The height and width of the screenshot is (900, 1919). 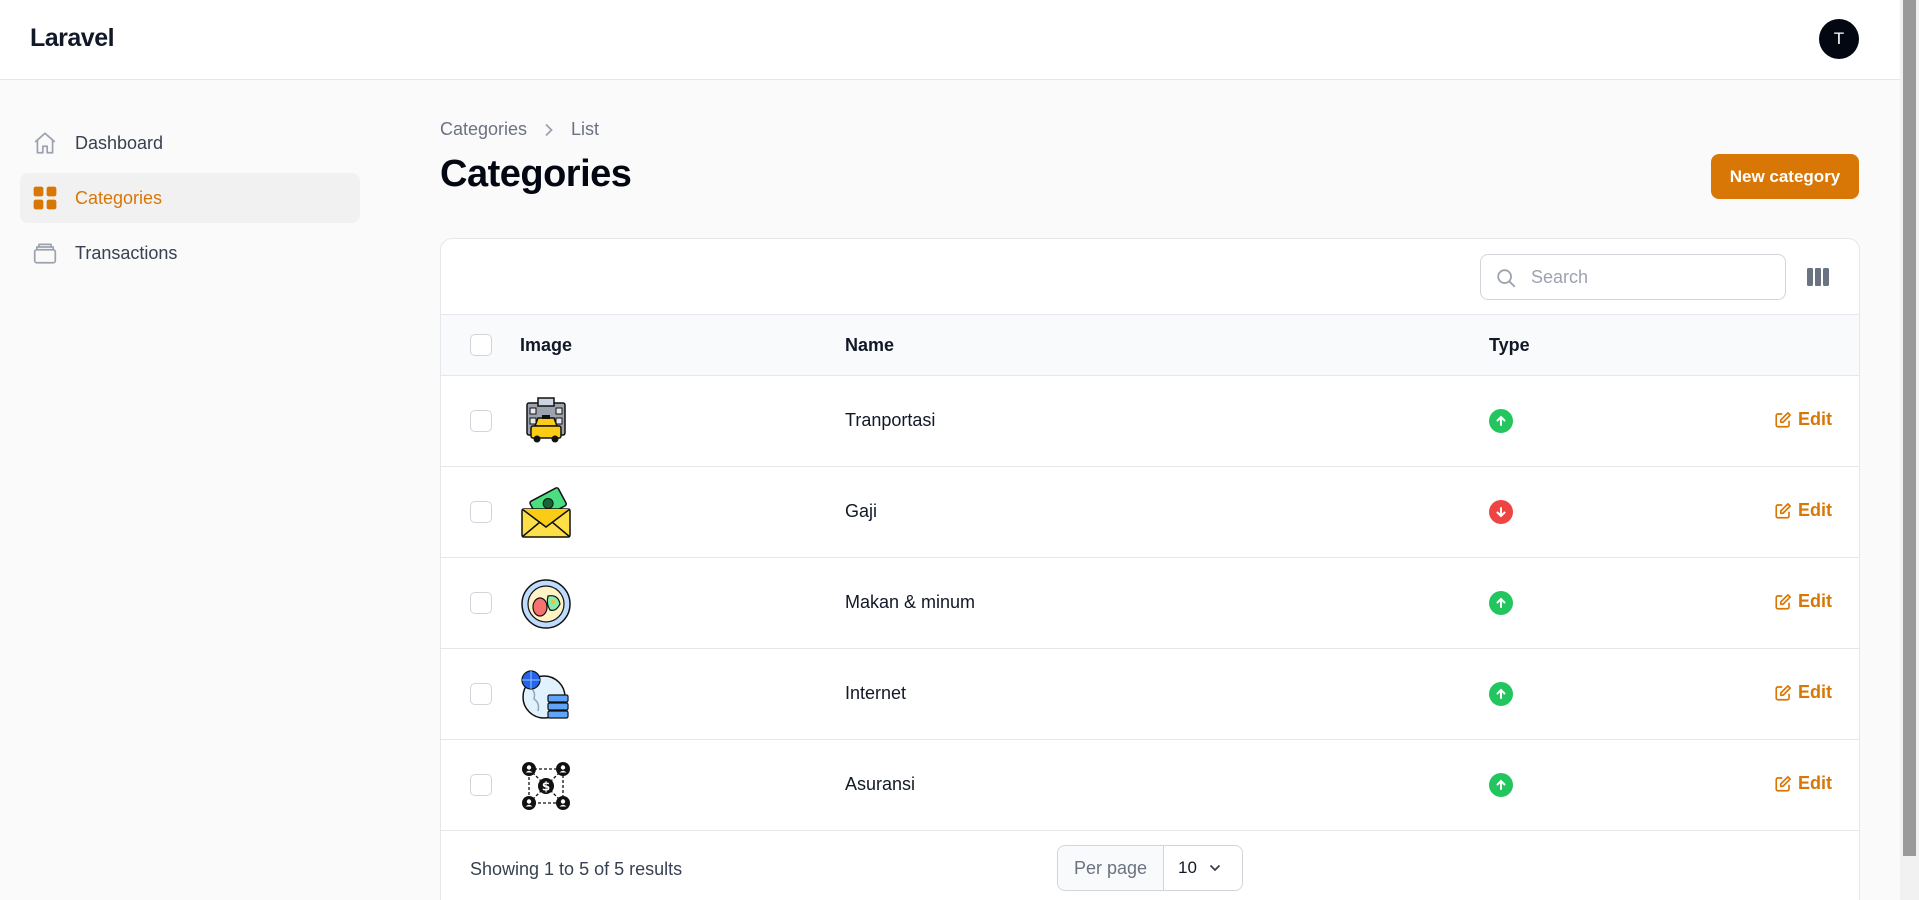 What do you see at coordinates (45, 253) in the screenshot?
I see `stack-icon` at bounding box center [45, 253].